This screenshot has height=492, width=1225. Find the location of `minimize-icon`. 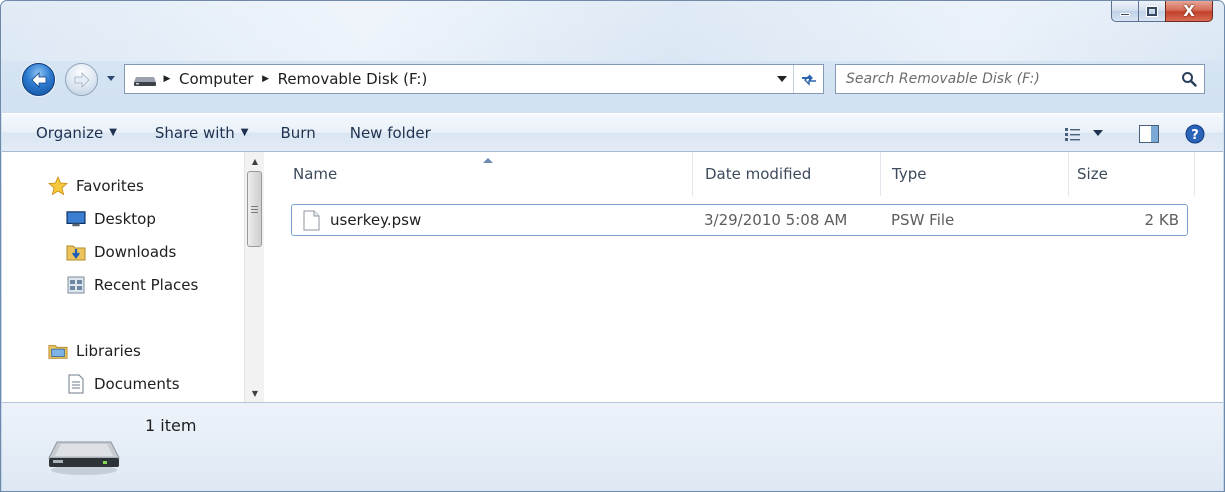

minimize-icon is located at coordinates (1125, 14).